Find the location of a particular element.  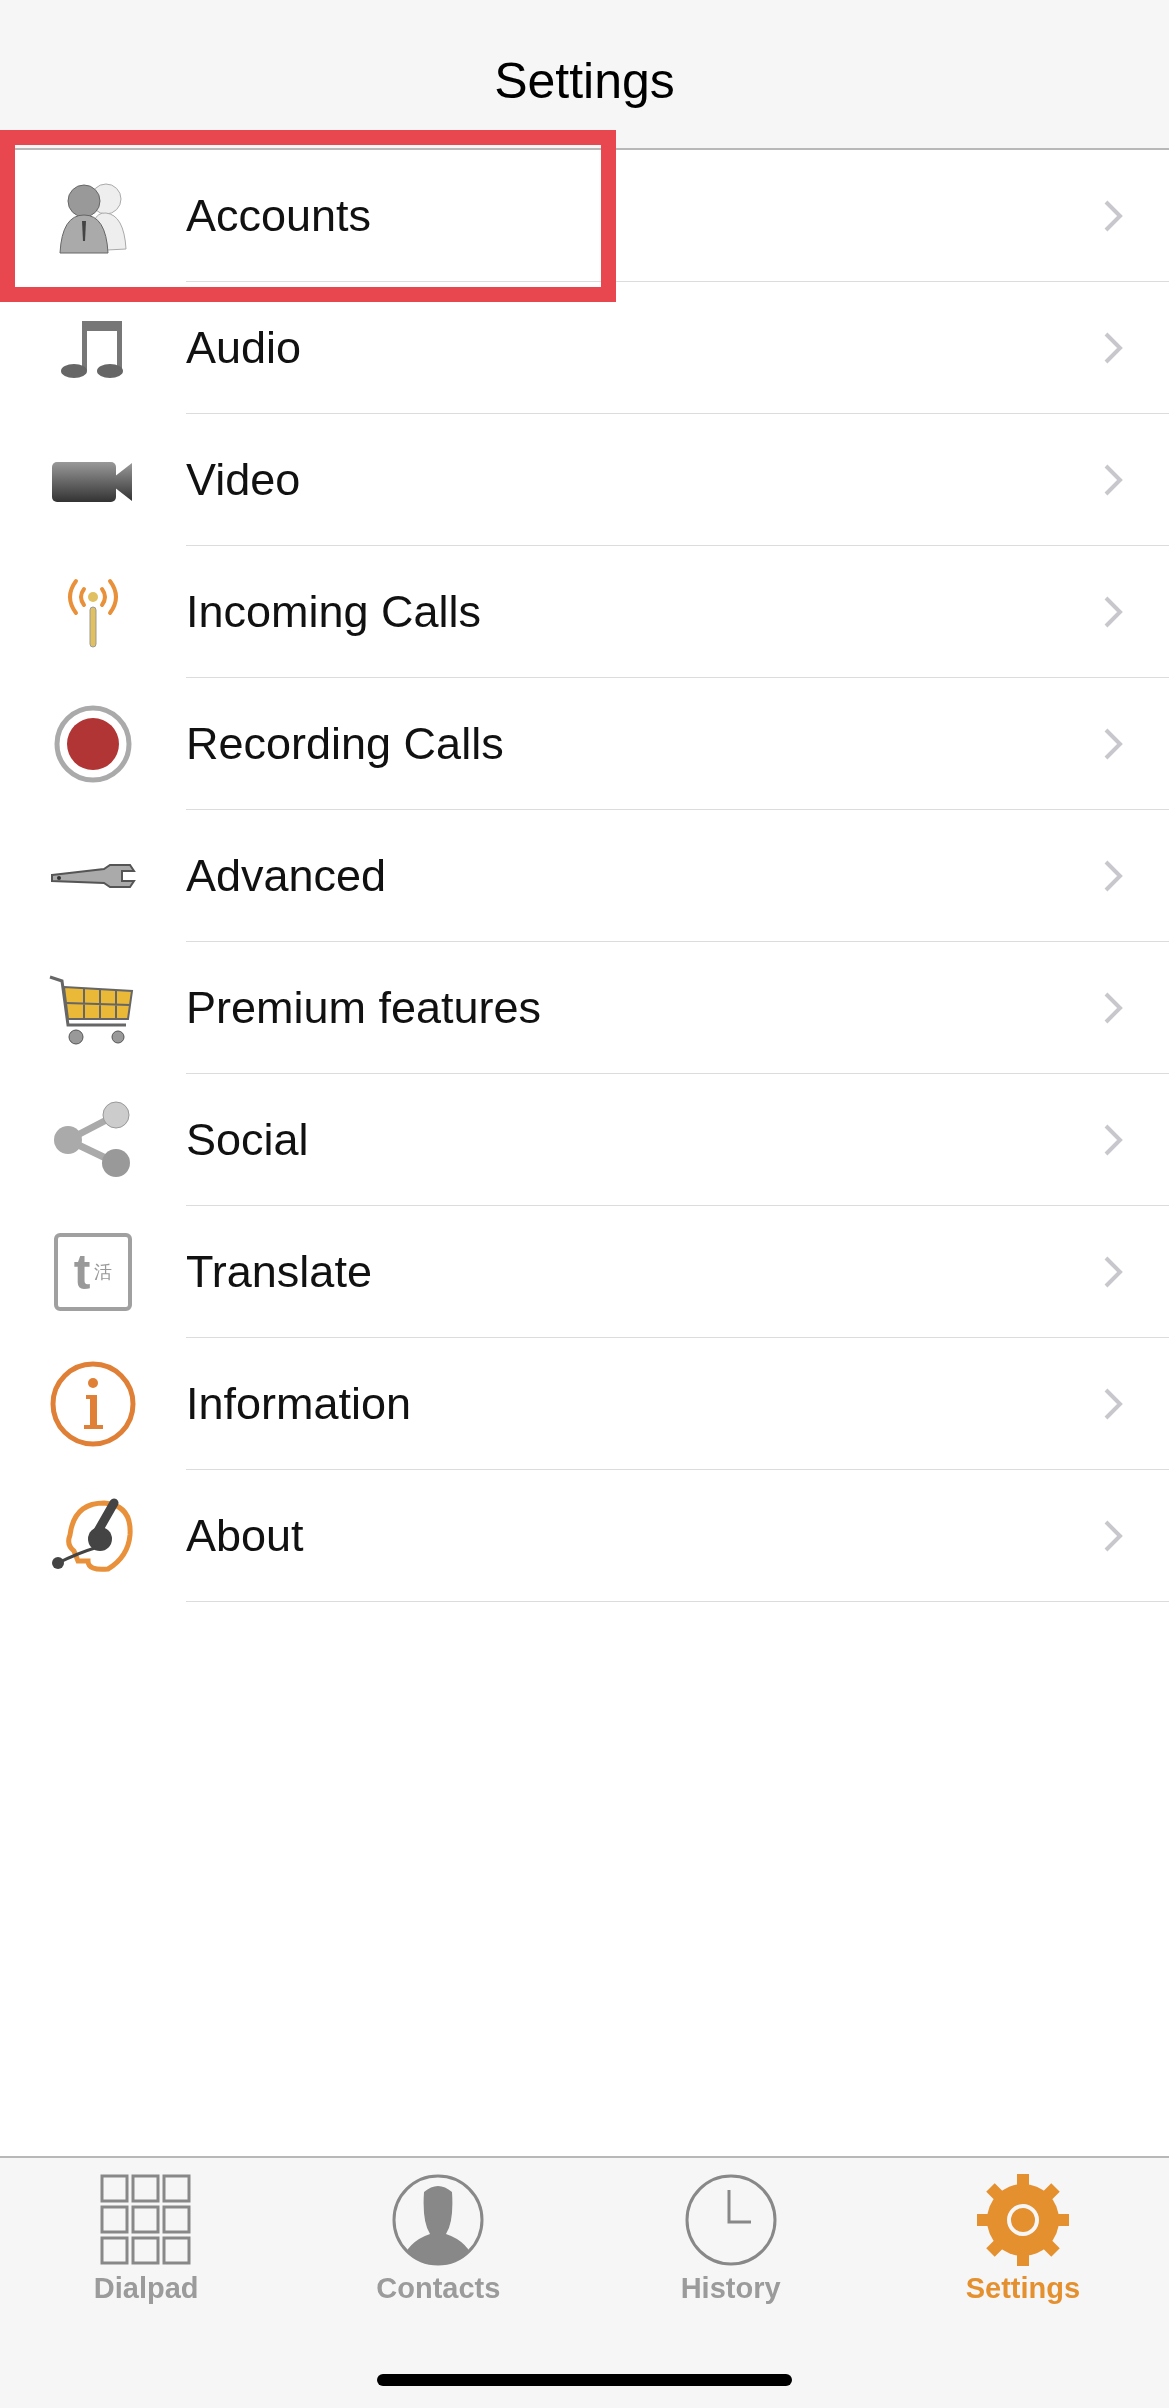

settings-row: Incoming Calls is located at coordinates (584, 612).